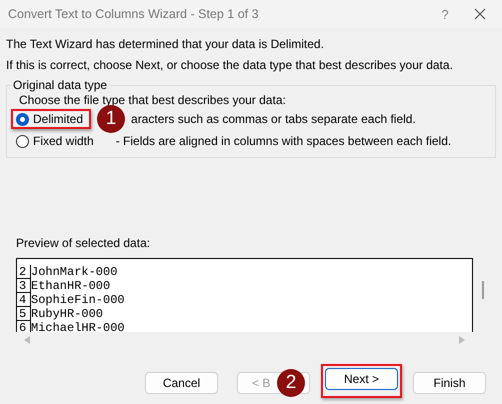 The image size is (502, 404). I want to click on close-icon, so click(480, 14).